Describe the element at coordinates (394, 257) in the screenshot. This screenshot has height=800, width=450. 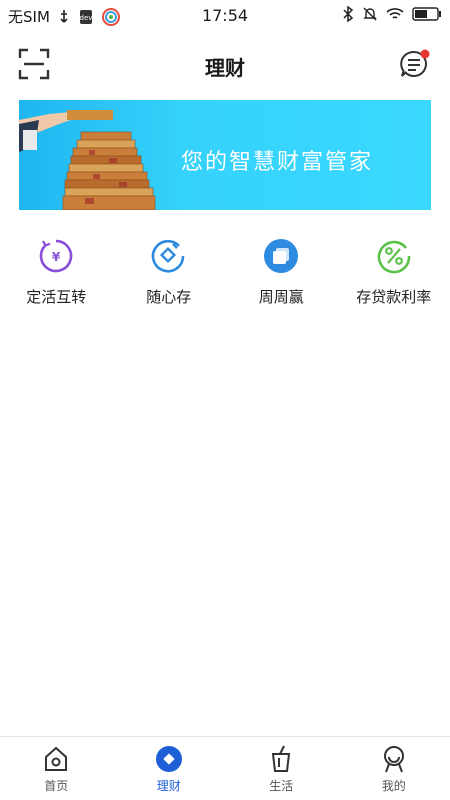
I see `percent-icon` at that location.